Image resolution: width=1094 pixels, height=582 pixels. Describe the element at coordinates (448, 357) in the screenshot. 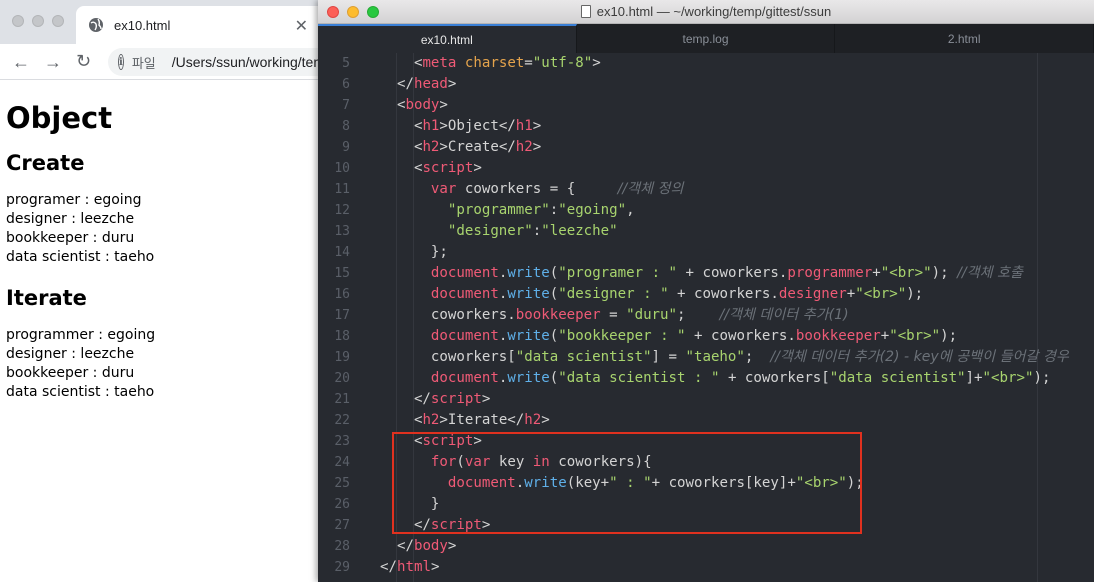

I see `code-token: coworkers[` at that location.